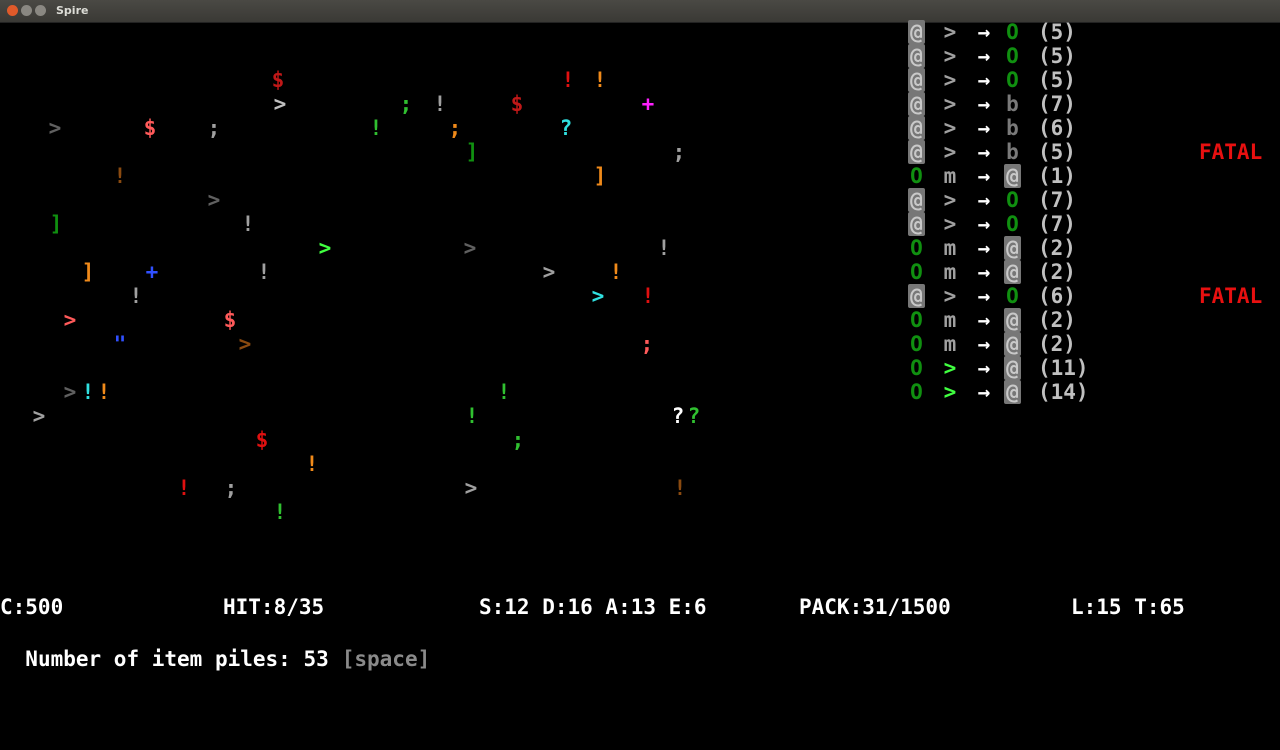 Image resolution: width=1280 pixels, height=750 pixels. I want to click on fatal-label: FATAL, so click(1231, 152).